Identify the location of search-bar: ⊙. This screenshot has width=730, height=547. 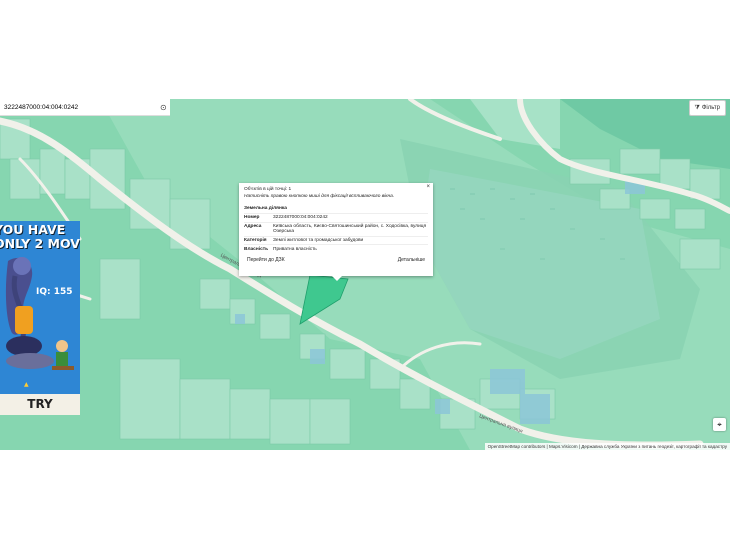
(85, 107).